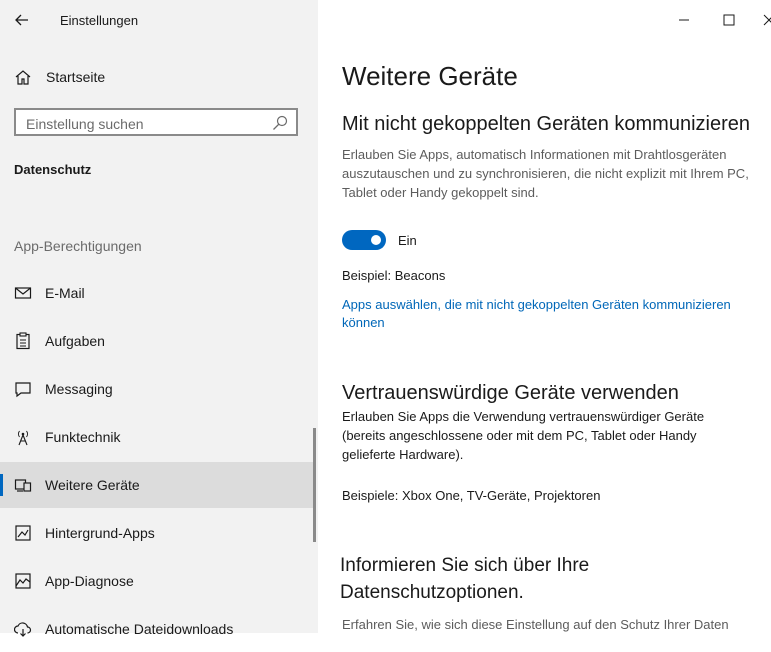 This screenshot has width=771, height=652. What do you see at coordinates (156, 122) in the screenshot?
I see `search-input: Einstellung suchen` at bounding box center [156, 122].